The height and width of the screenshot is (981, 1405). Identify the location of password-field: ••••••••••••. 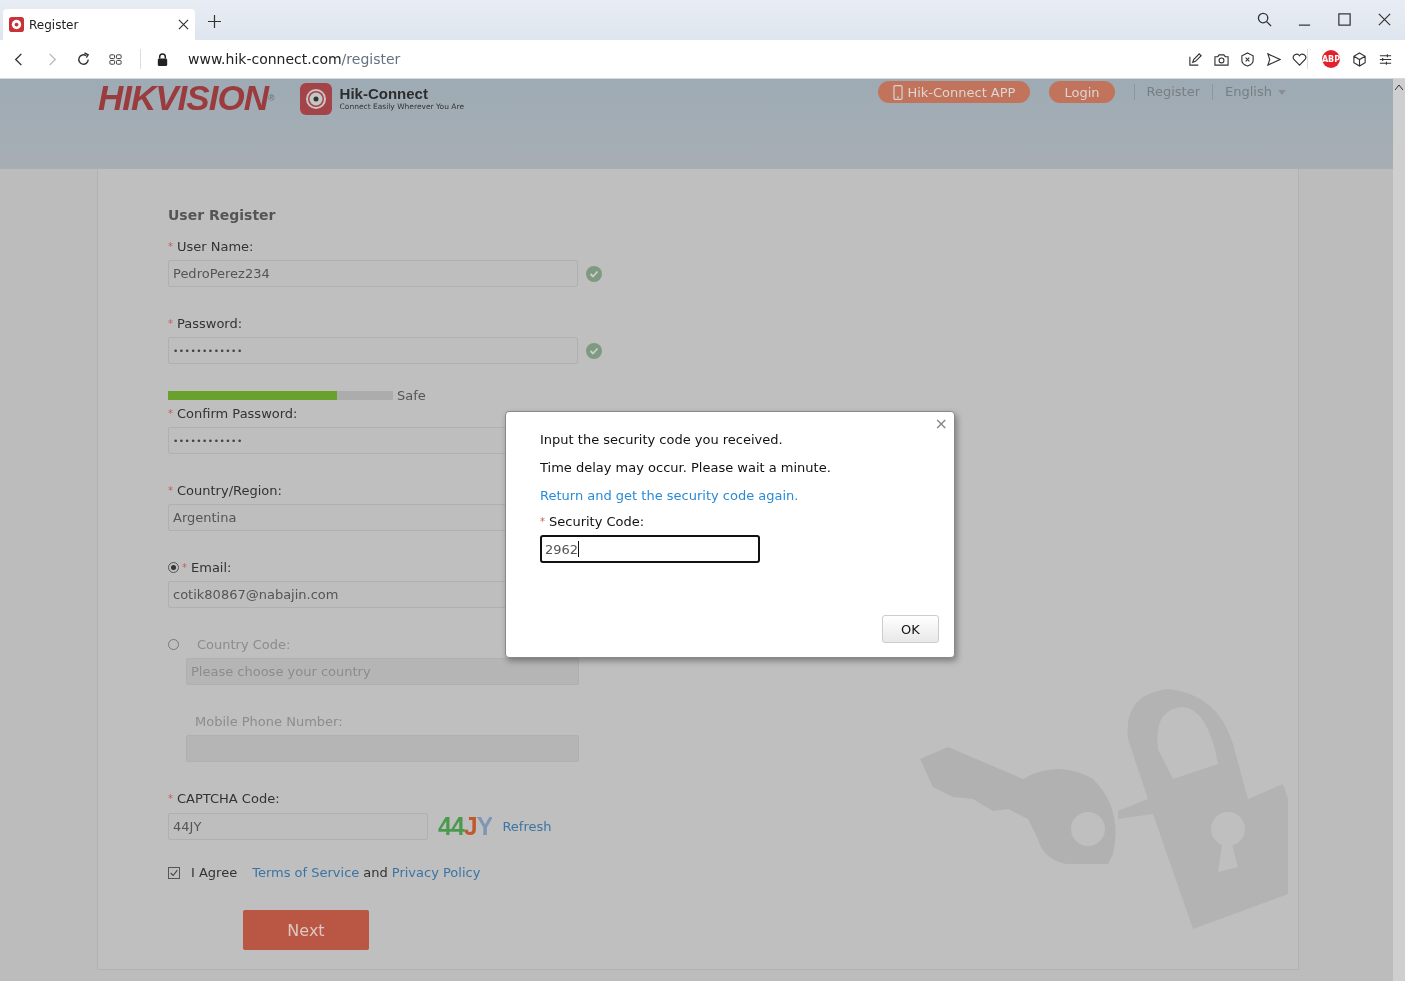
(373, 350).